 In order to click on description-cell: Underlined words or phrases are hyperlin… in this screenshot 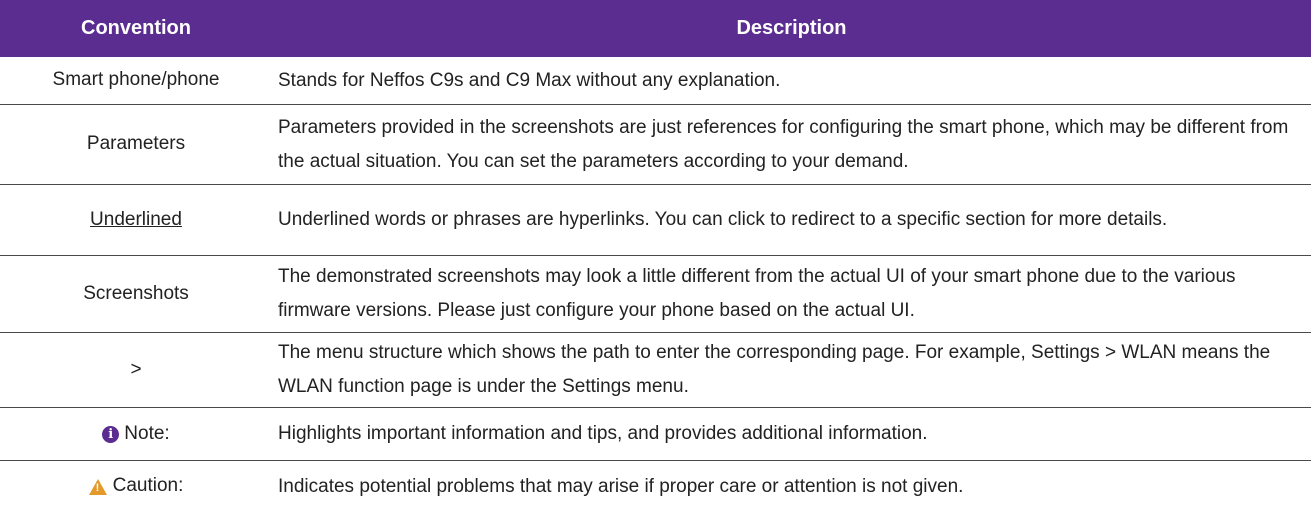, I will do `click(790, 220)`.